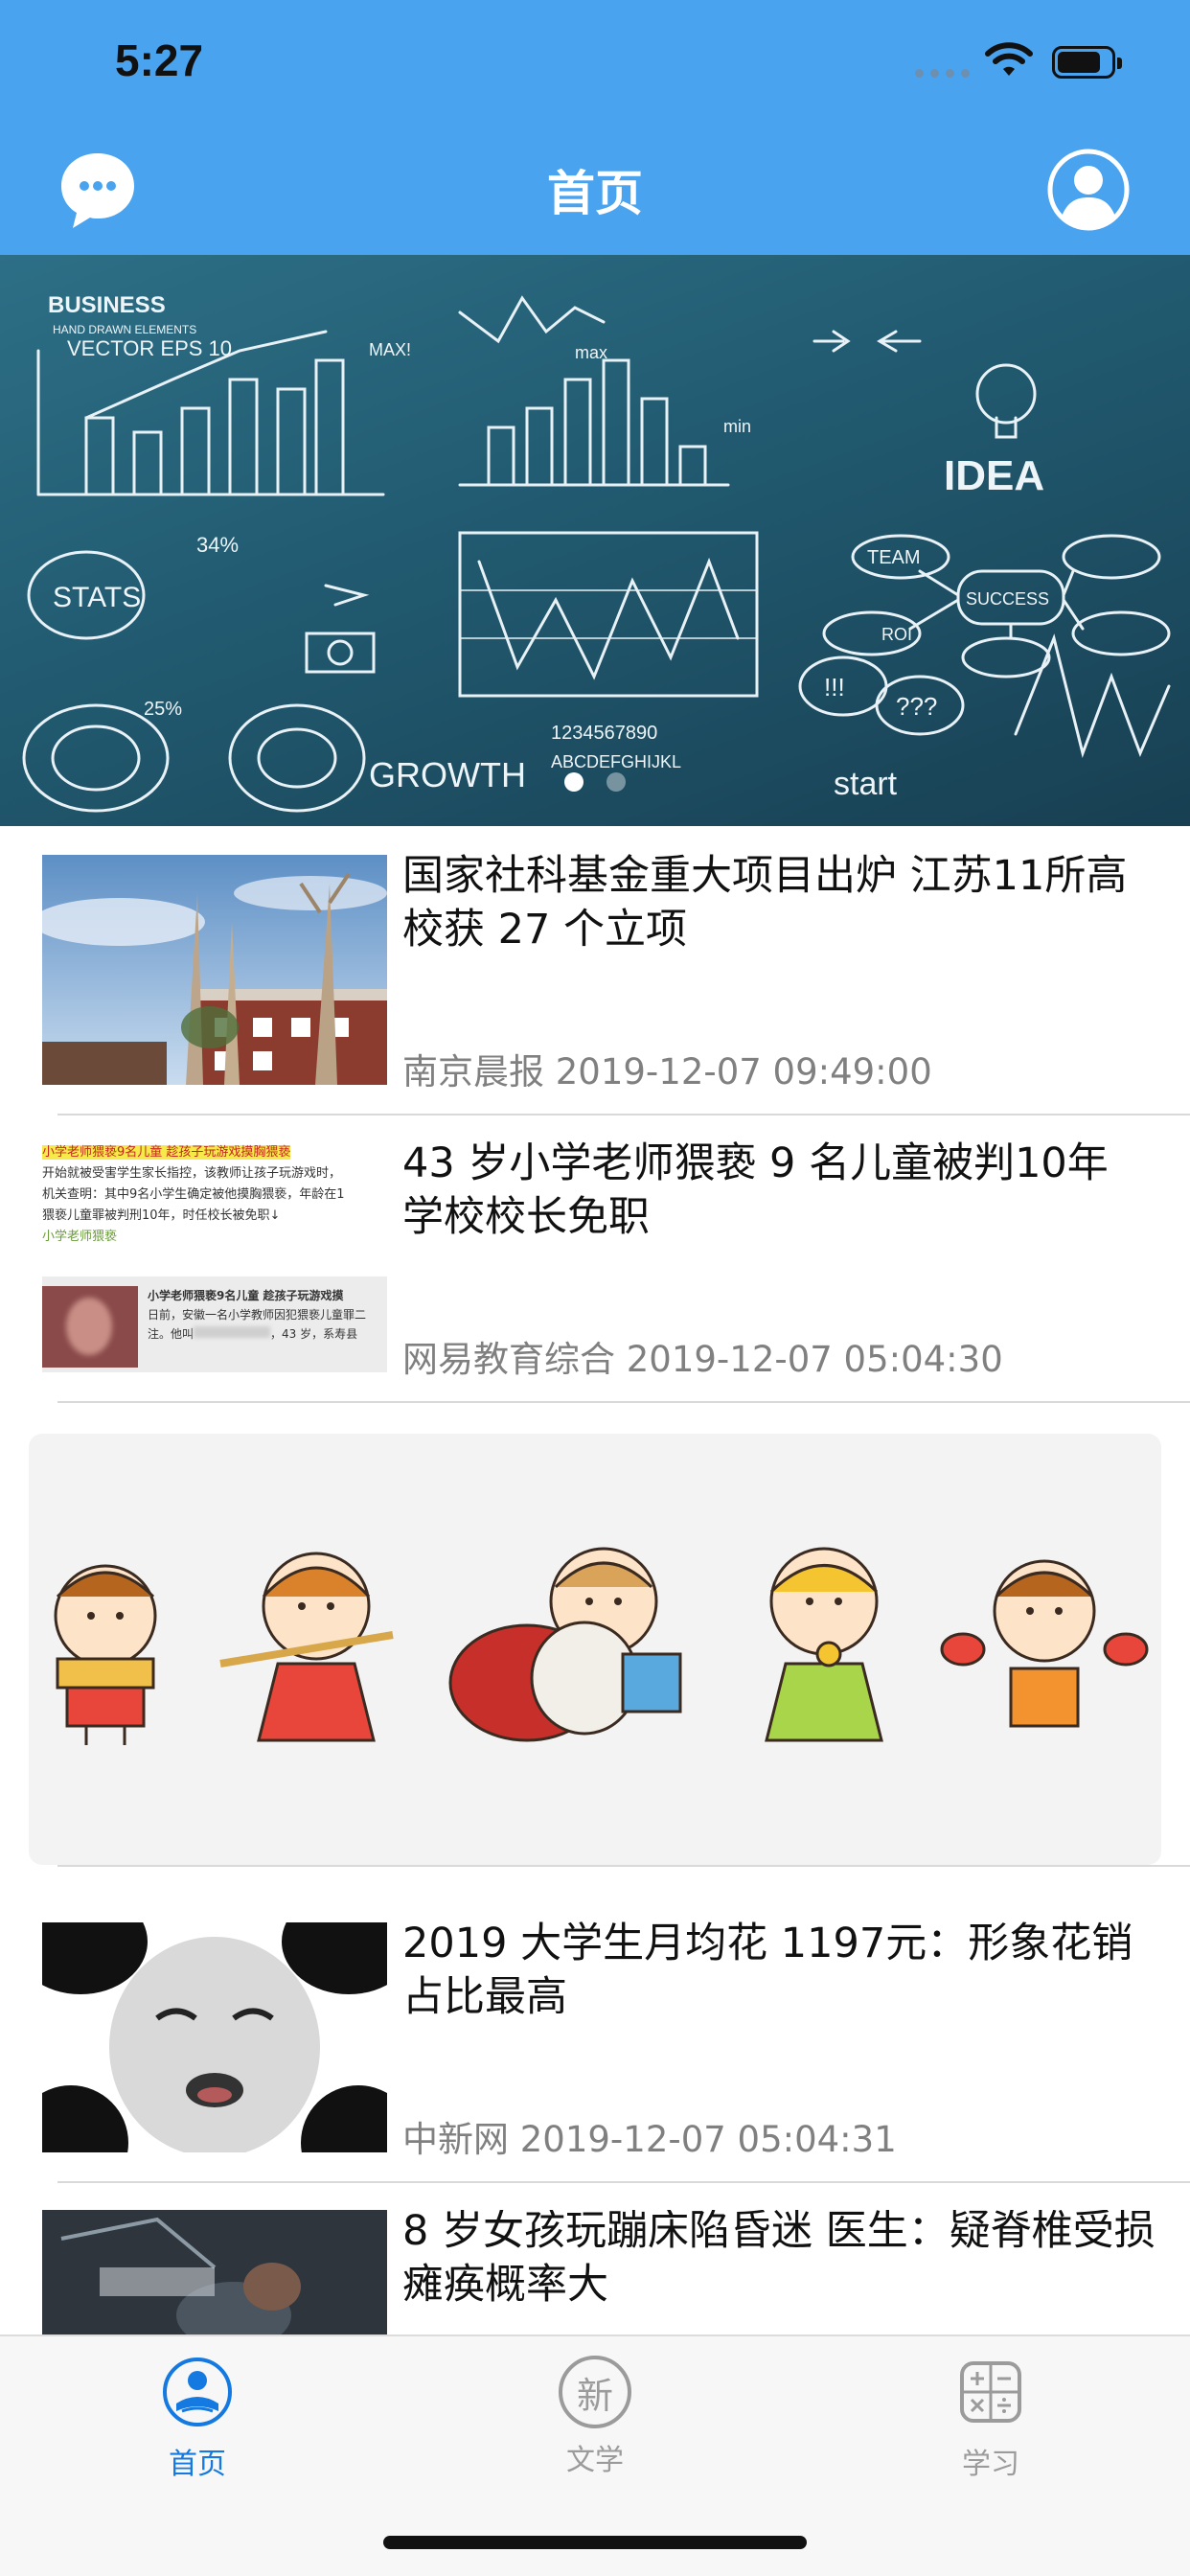 This screenshot has height=2576, width=1190. I want to click on status-time: 5:27, so click(159, 60).